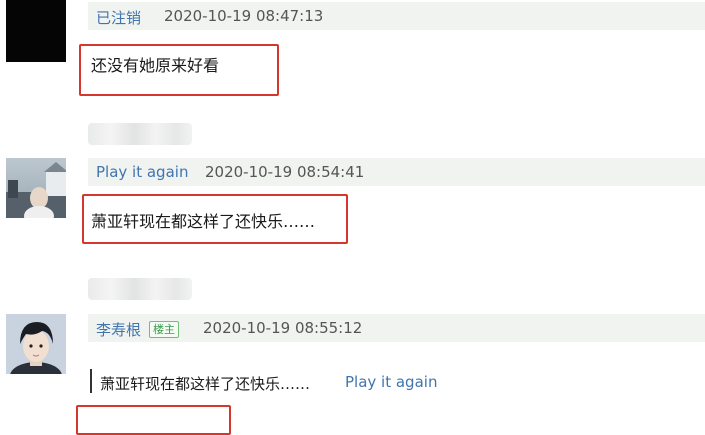 The width and height of the screenshot is (705, 435). Describe the element at coordinates (285, 172) in the screenshot. I see `comment-timestamp: 2020-10-19 08:54:41` at that location.